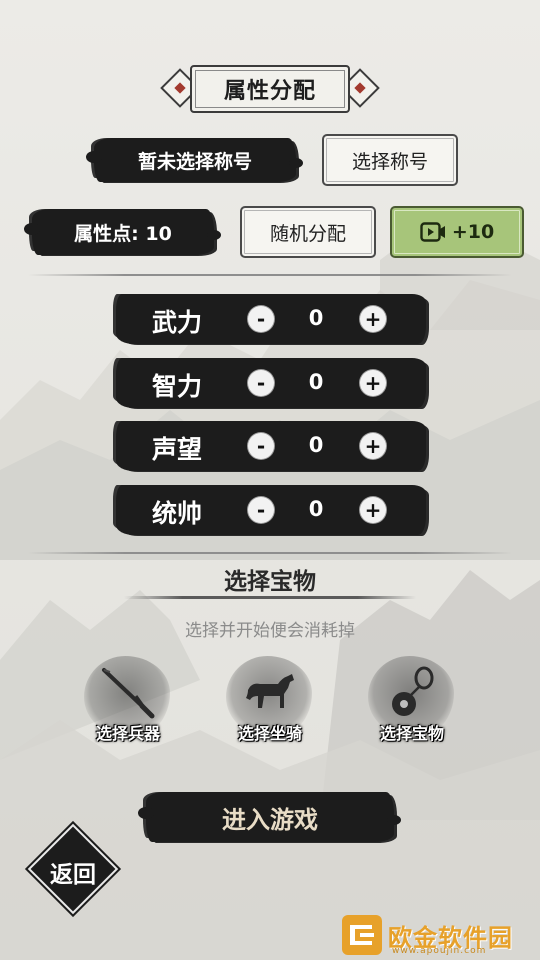 The width and height of the screenshot is (540, 960). I want to click on current-title-label: 暂未选择称号, so click(194, 160).